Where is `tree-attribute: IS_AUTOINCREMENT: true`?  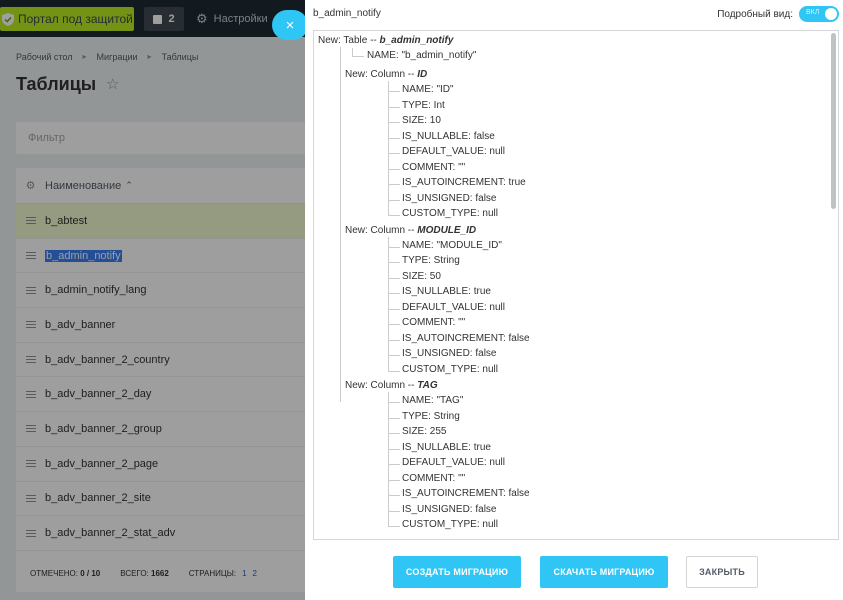 tree-attribute: IS_AUTOINCREMENT: true is located at coordinates (464, 183).